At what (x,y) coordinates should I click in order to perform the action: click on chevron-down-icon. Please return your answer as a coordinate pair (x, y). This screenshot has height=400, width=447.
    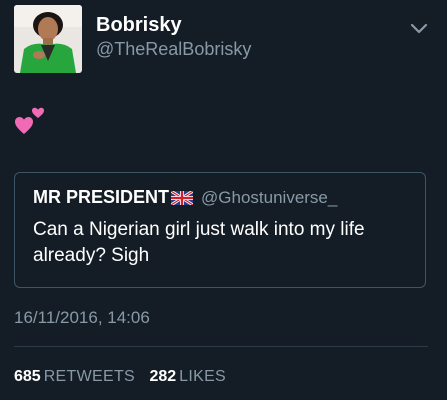
    Looking at the image, I should click on (419, 28).